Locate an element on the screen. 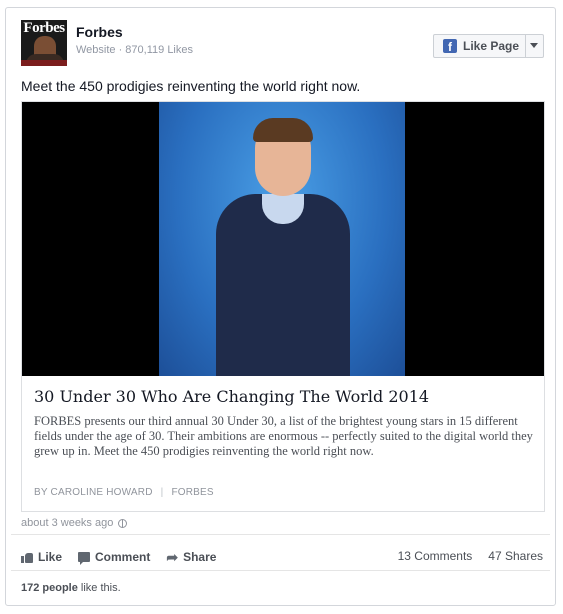 This screenshot has height=614, width=563. post-timestamp: about 3 weeks ago is located at coordinates (74, 523).